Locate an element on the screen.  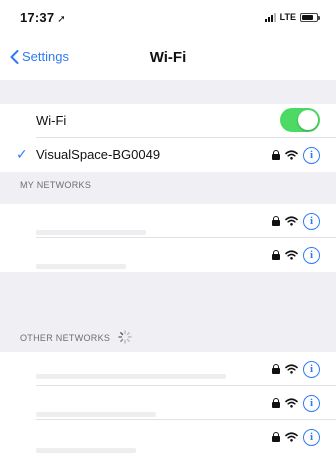
my-networks-header-band: MY NETWORKS is located at coordinates (168, 188).